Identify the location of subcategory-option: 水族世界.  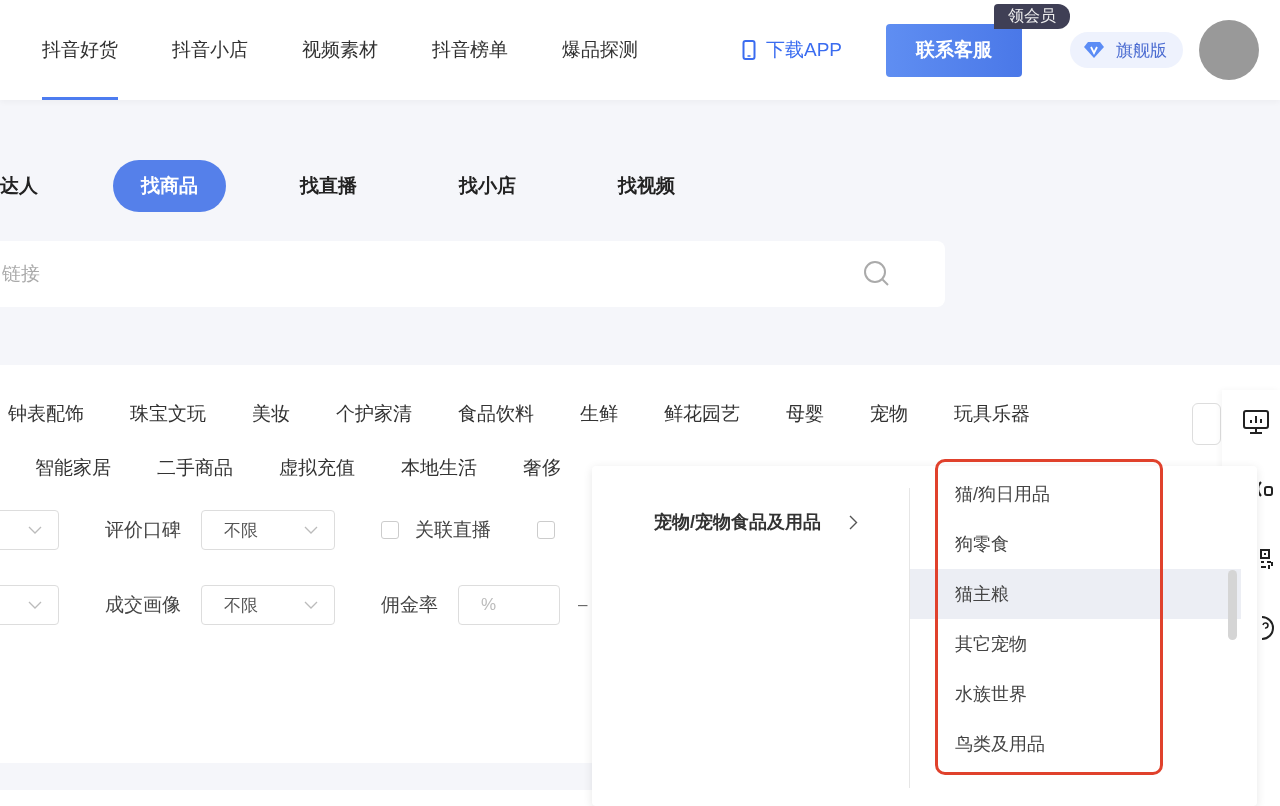
(1075, 694).